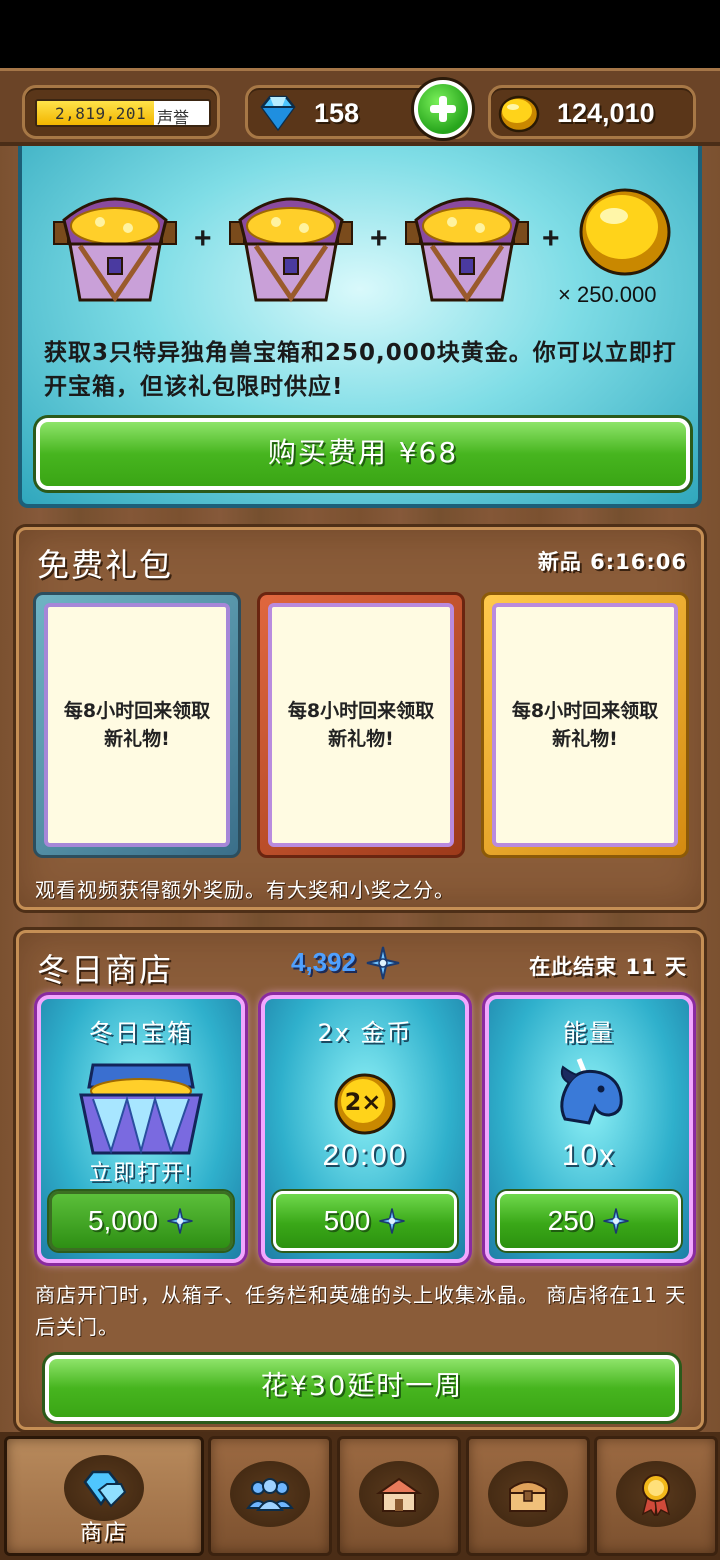  I want to click on coin-amount: × 250.000, so click(607, 294).